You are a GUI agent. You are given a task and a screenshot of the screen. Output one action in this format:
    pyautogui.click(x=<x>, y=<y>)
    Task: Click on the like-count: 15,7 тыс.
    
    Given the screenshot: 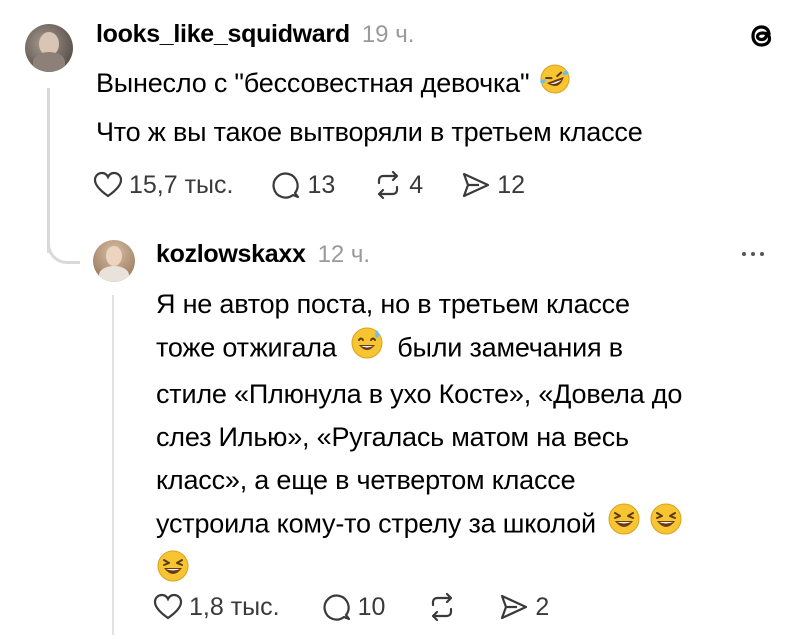 What is the action you would take?
    pyautogui.click(x=181, y=184)
    